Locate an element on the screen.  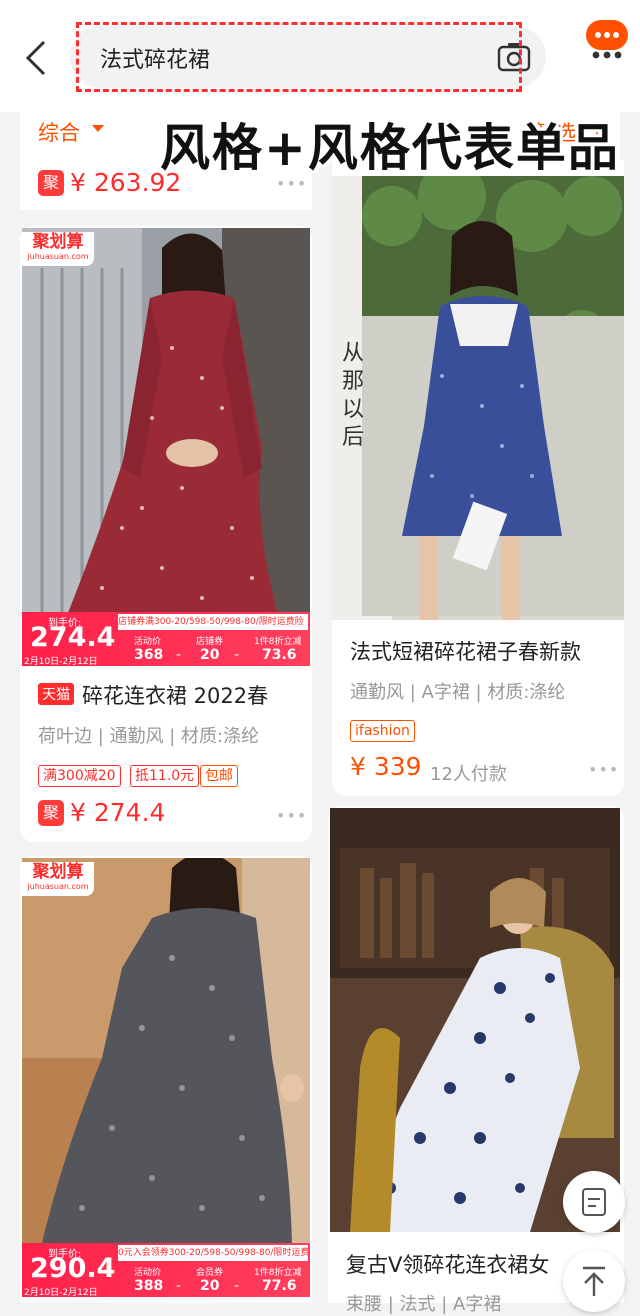
product-title: 法式短裙碎花裙子春新款 is located at coordinates (465, 652).